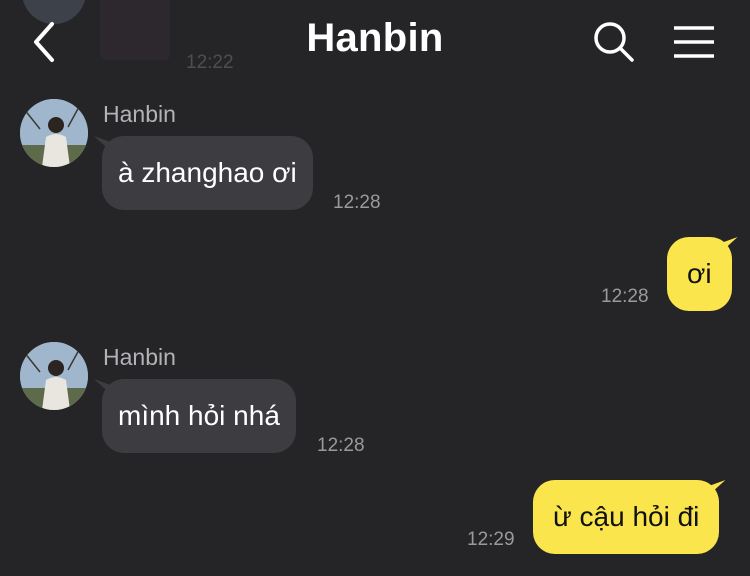  What do you see at coordinates (626, 517) in the screenshot?
I see `outgoing-message-bubble: ừ cậu hỏi đi` at bounding box center [626, 517].